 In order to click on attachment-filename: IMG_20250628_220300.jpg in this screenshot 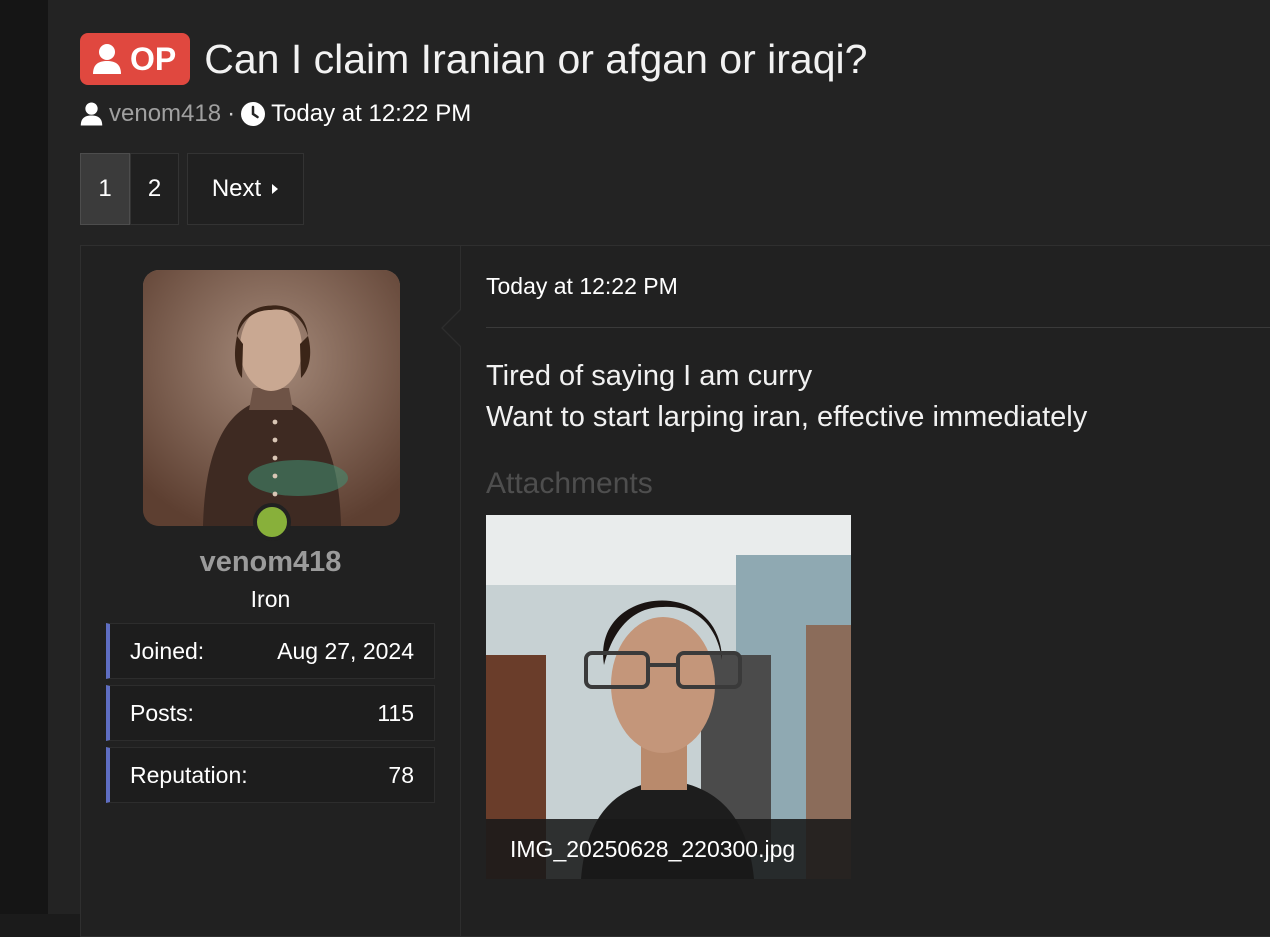, I will do `click(668, 849)`.